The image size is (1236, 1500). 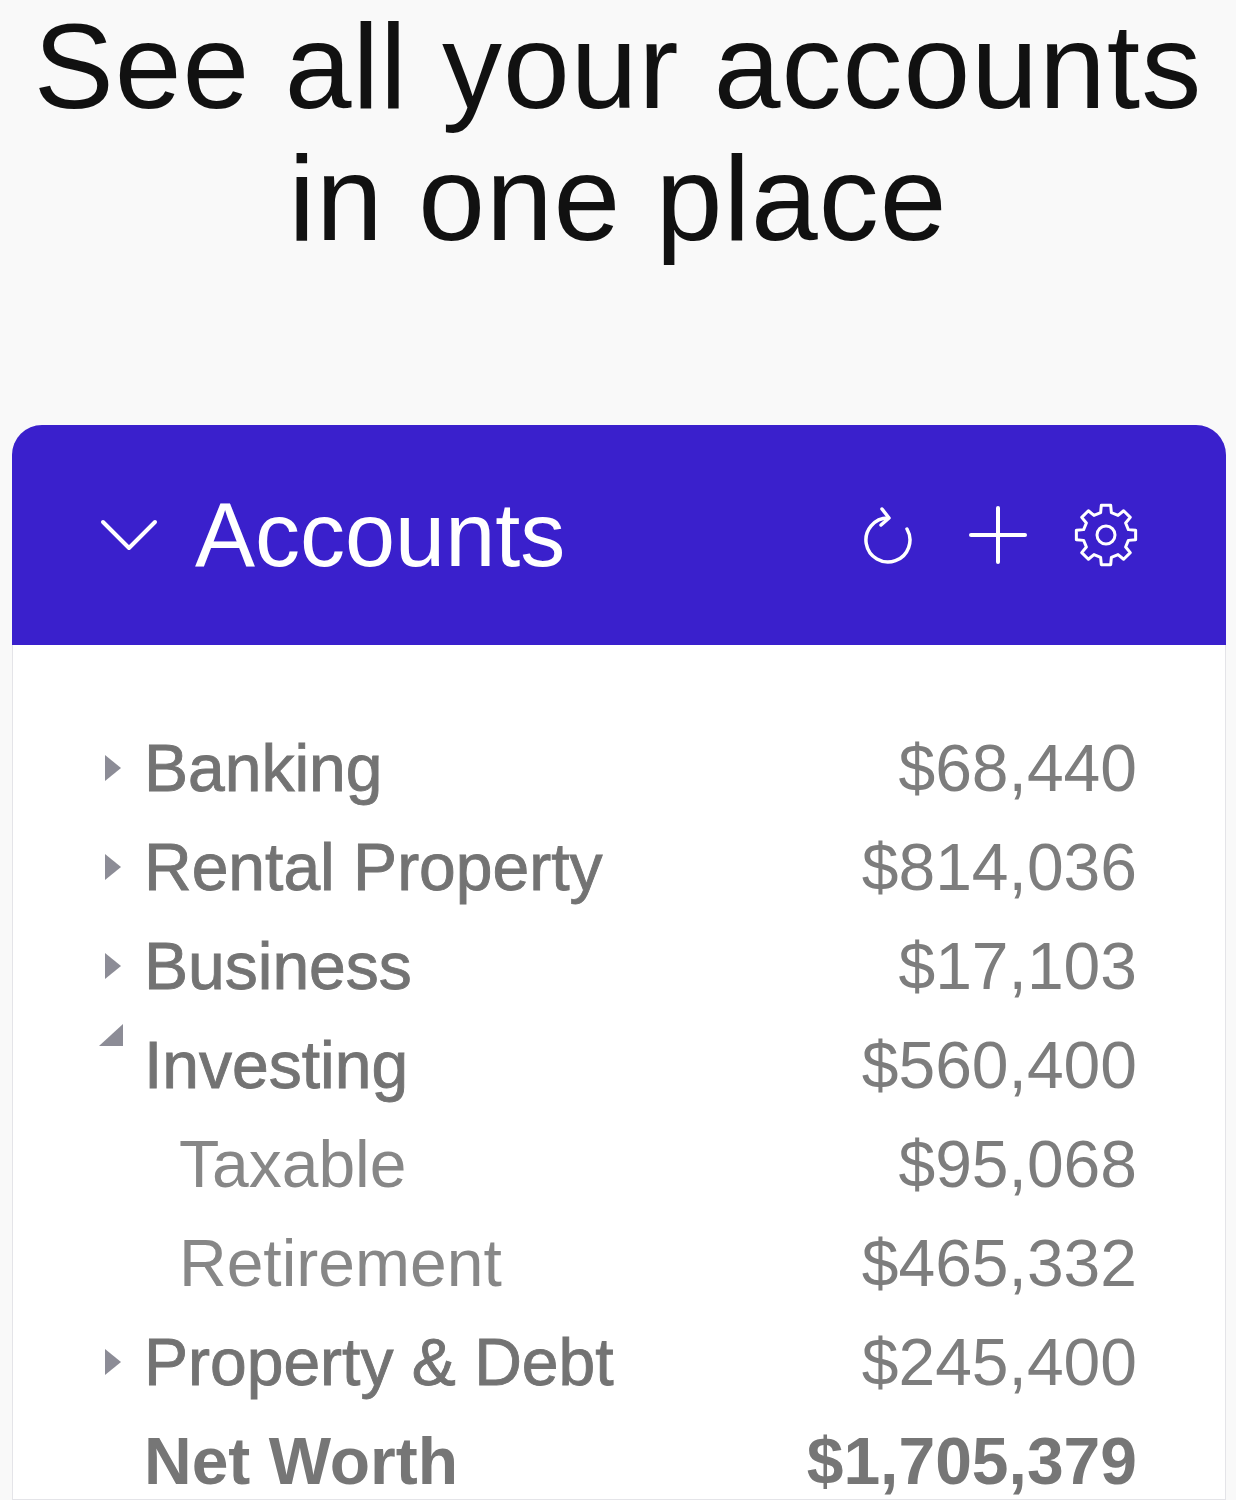 What do you see at coordinates (999, 1065) in the screenshot?
I see `group-balance: $560,400` at bounding box center [999, 1065].